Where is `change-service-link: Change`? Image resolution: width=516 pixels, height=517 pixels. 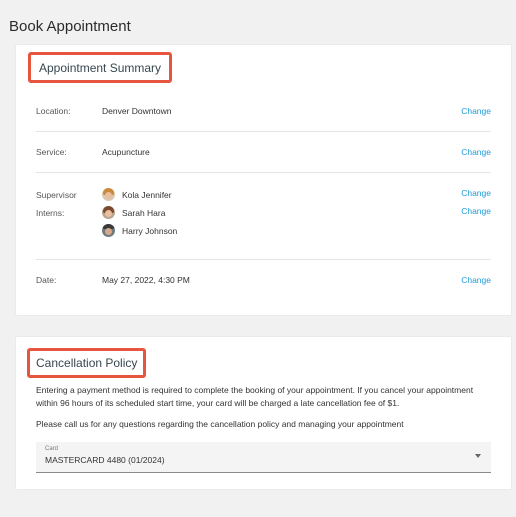 change-service-link: Change is located at coordinates (476, 152).